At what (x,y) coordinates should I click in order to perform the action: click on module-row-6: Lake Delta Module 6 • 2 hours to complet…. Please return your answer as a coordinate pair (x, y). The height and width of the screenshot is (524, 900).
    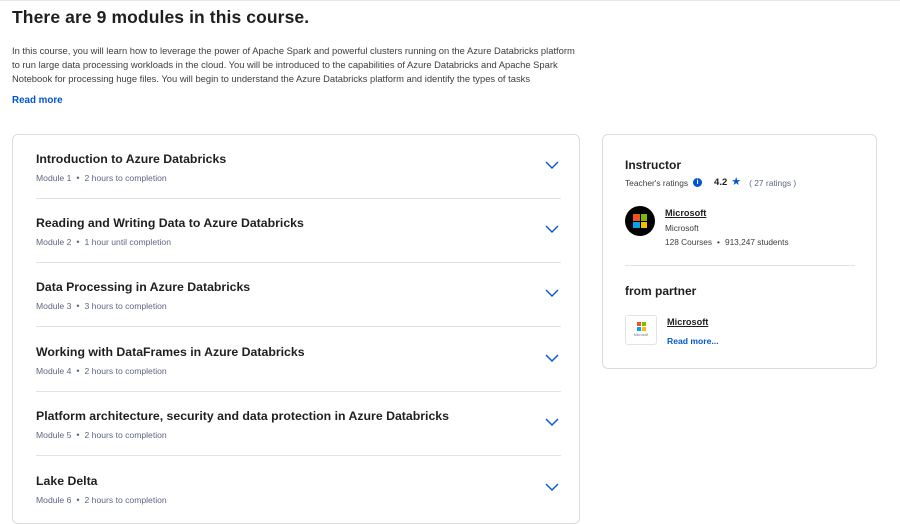
    Looking at the image, I should click on (298, 489).